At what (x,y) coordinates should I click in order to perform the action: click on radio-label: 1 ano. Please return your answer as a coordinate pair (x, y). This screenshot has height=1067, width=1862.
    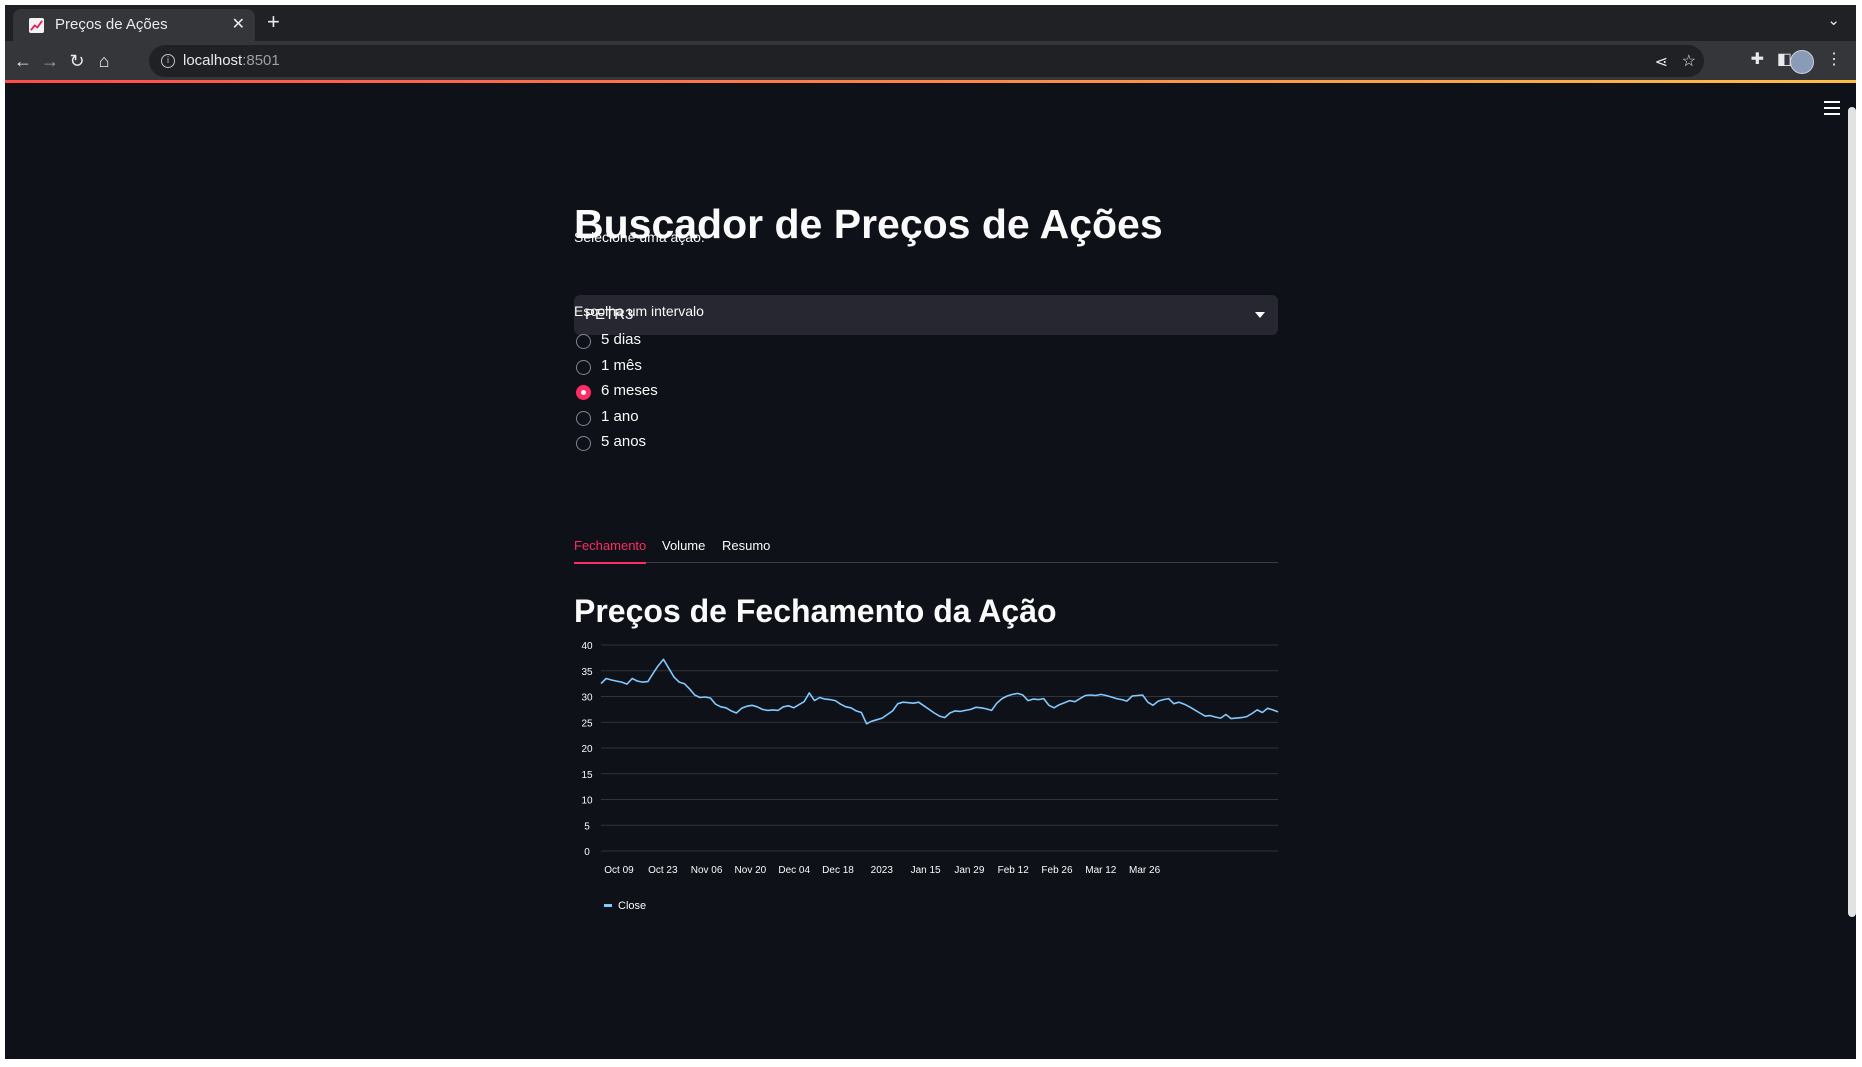
    Looking at the image, I should click on (620, 416).